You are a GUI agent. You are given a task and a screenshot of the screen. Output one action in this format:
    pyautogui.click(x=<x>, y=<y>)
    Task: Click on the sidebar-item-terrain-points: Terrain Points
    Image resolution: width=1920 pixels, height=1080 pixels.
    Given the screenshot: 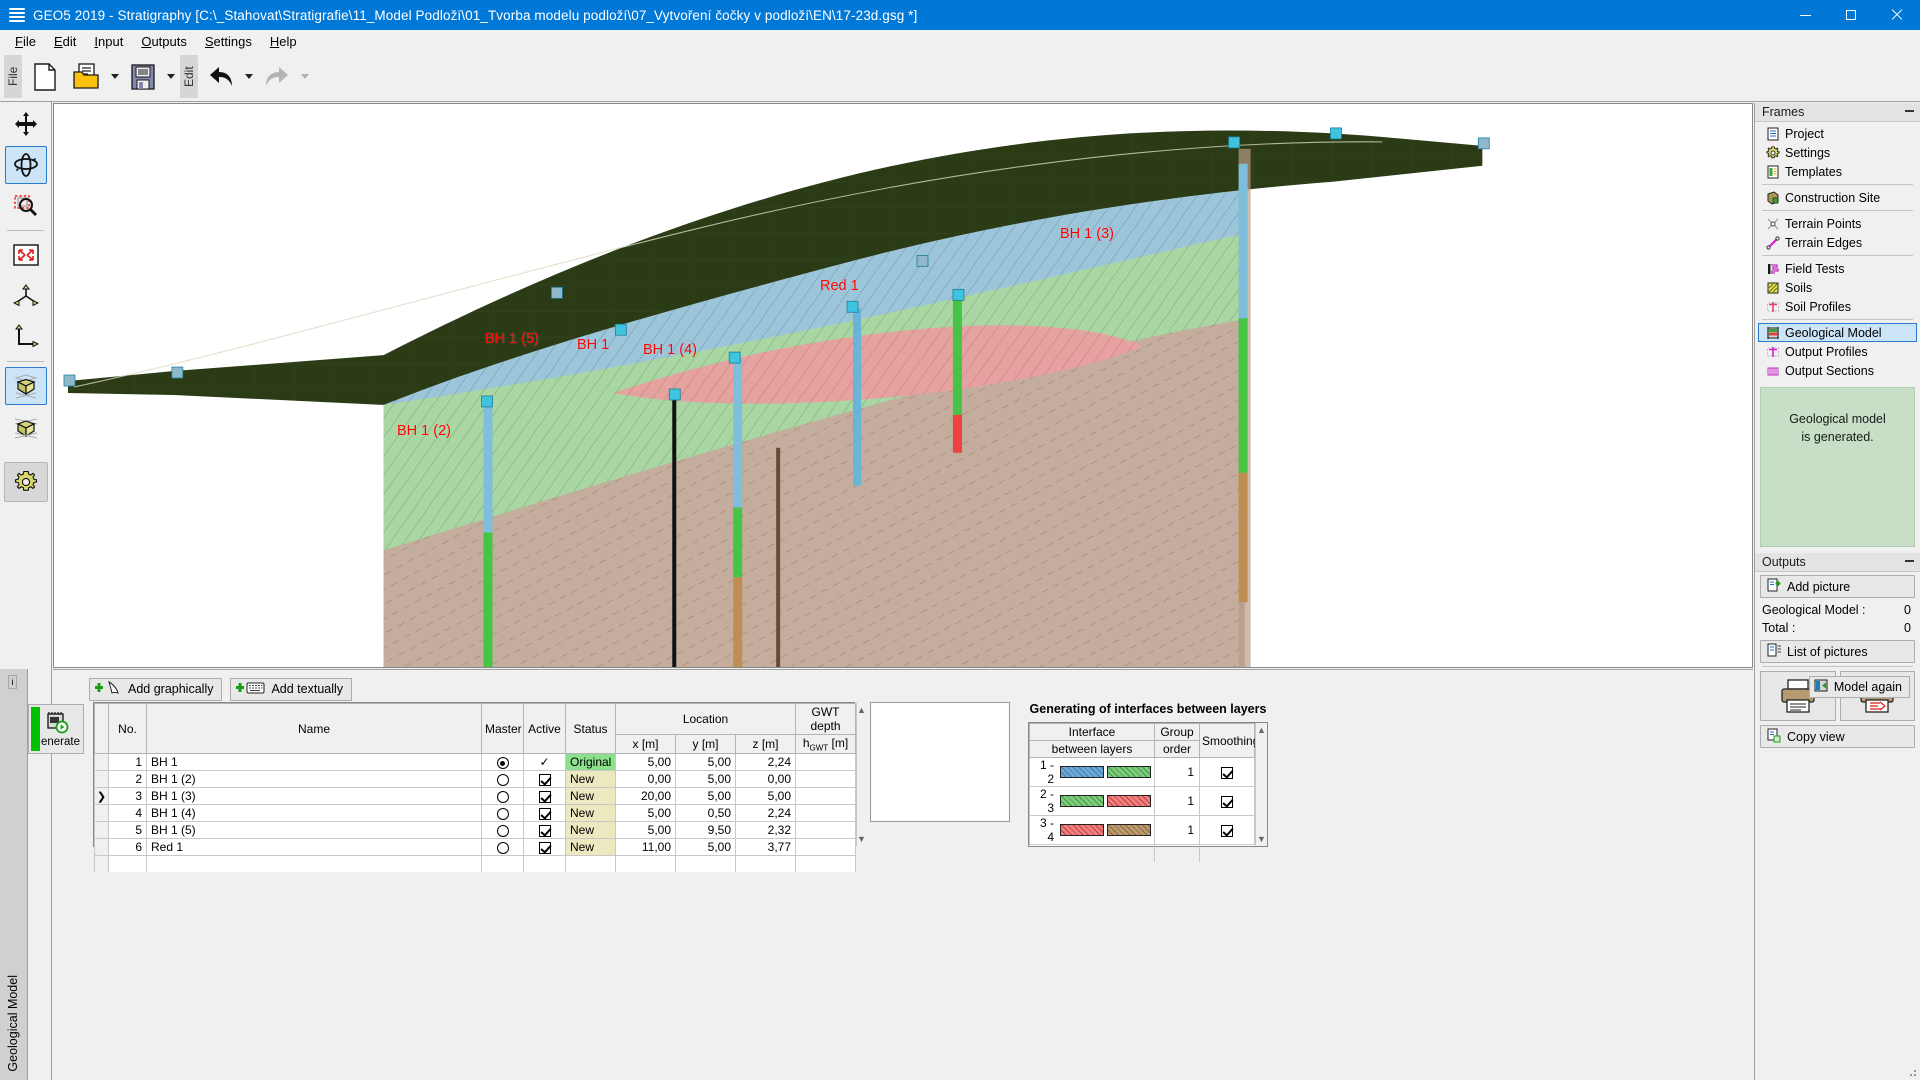 What is the action you would take?
    pyautogui.click(x=1837, y=223)
    